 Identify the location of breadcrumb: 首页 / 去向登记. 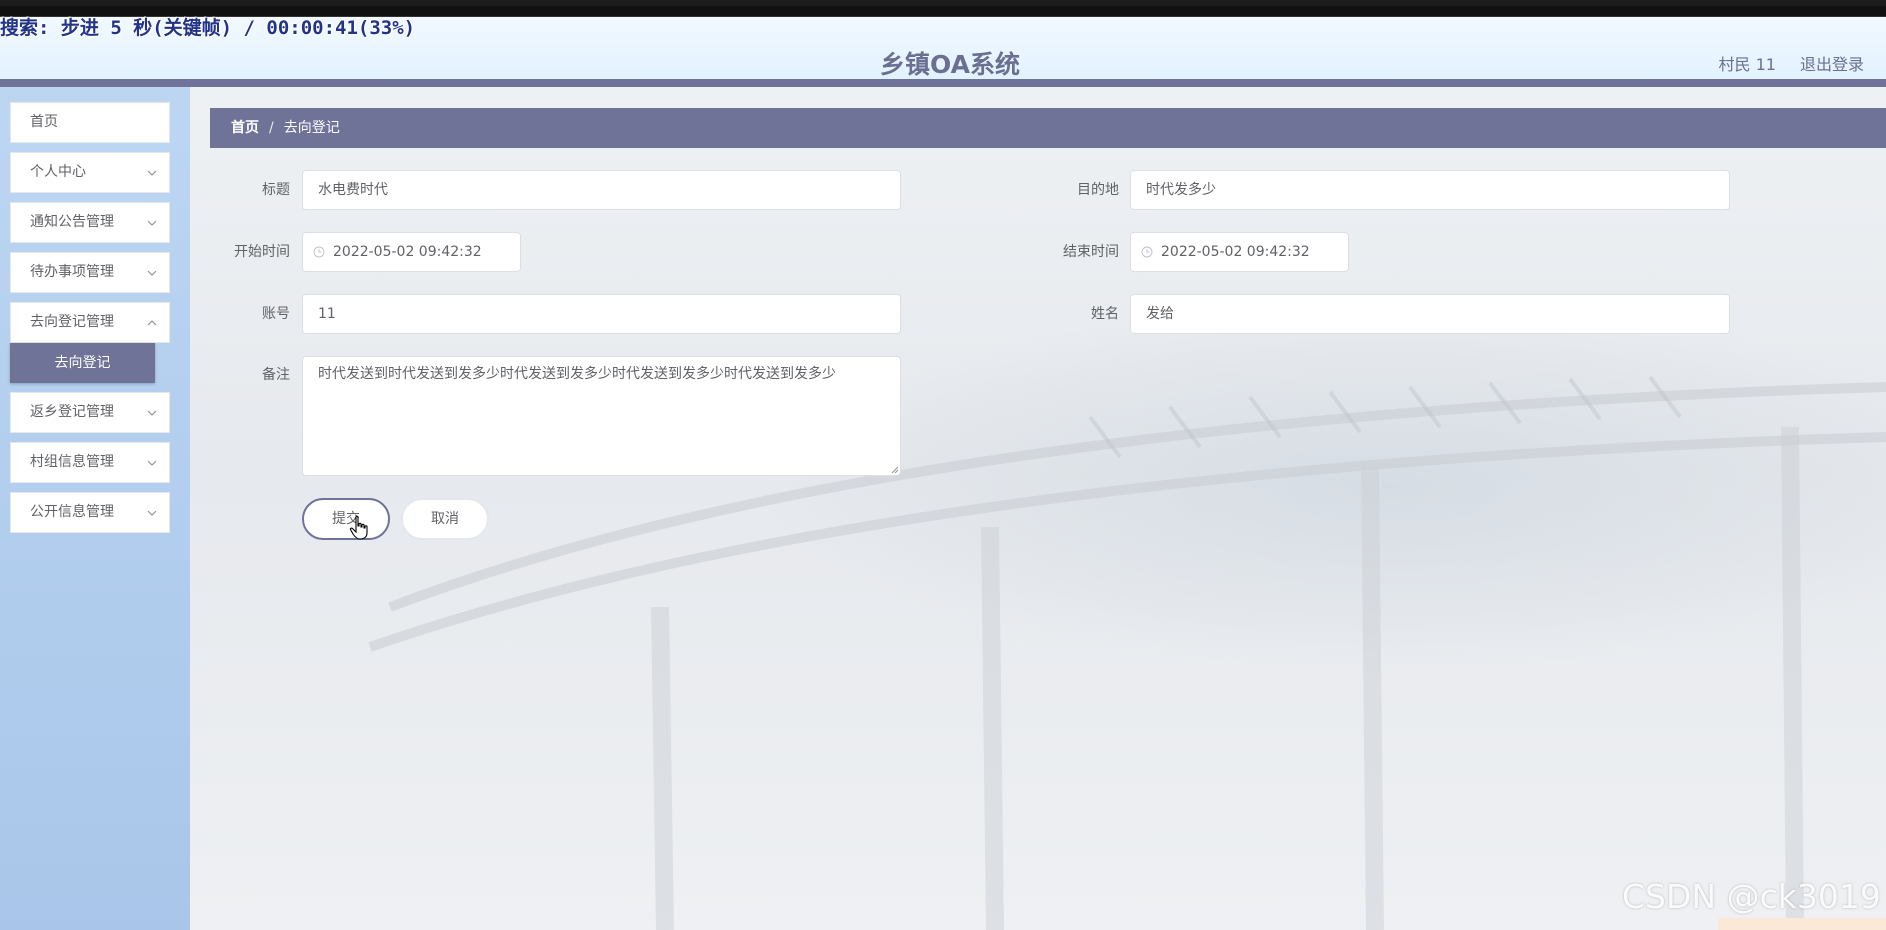
(1048, 128).